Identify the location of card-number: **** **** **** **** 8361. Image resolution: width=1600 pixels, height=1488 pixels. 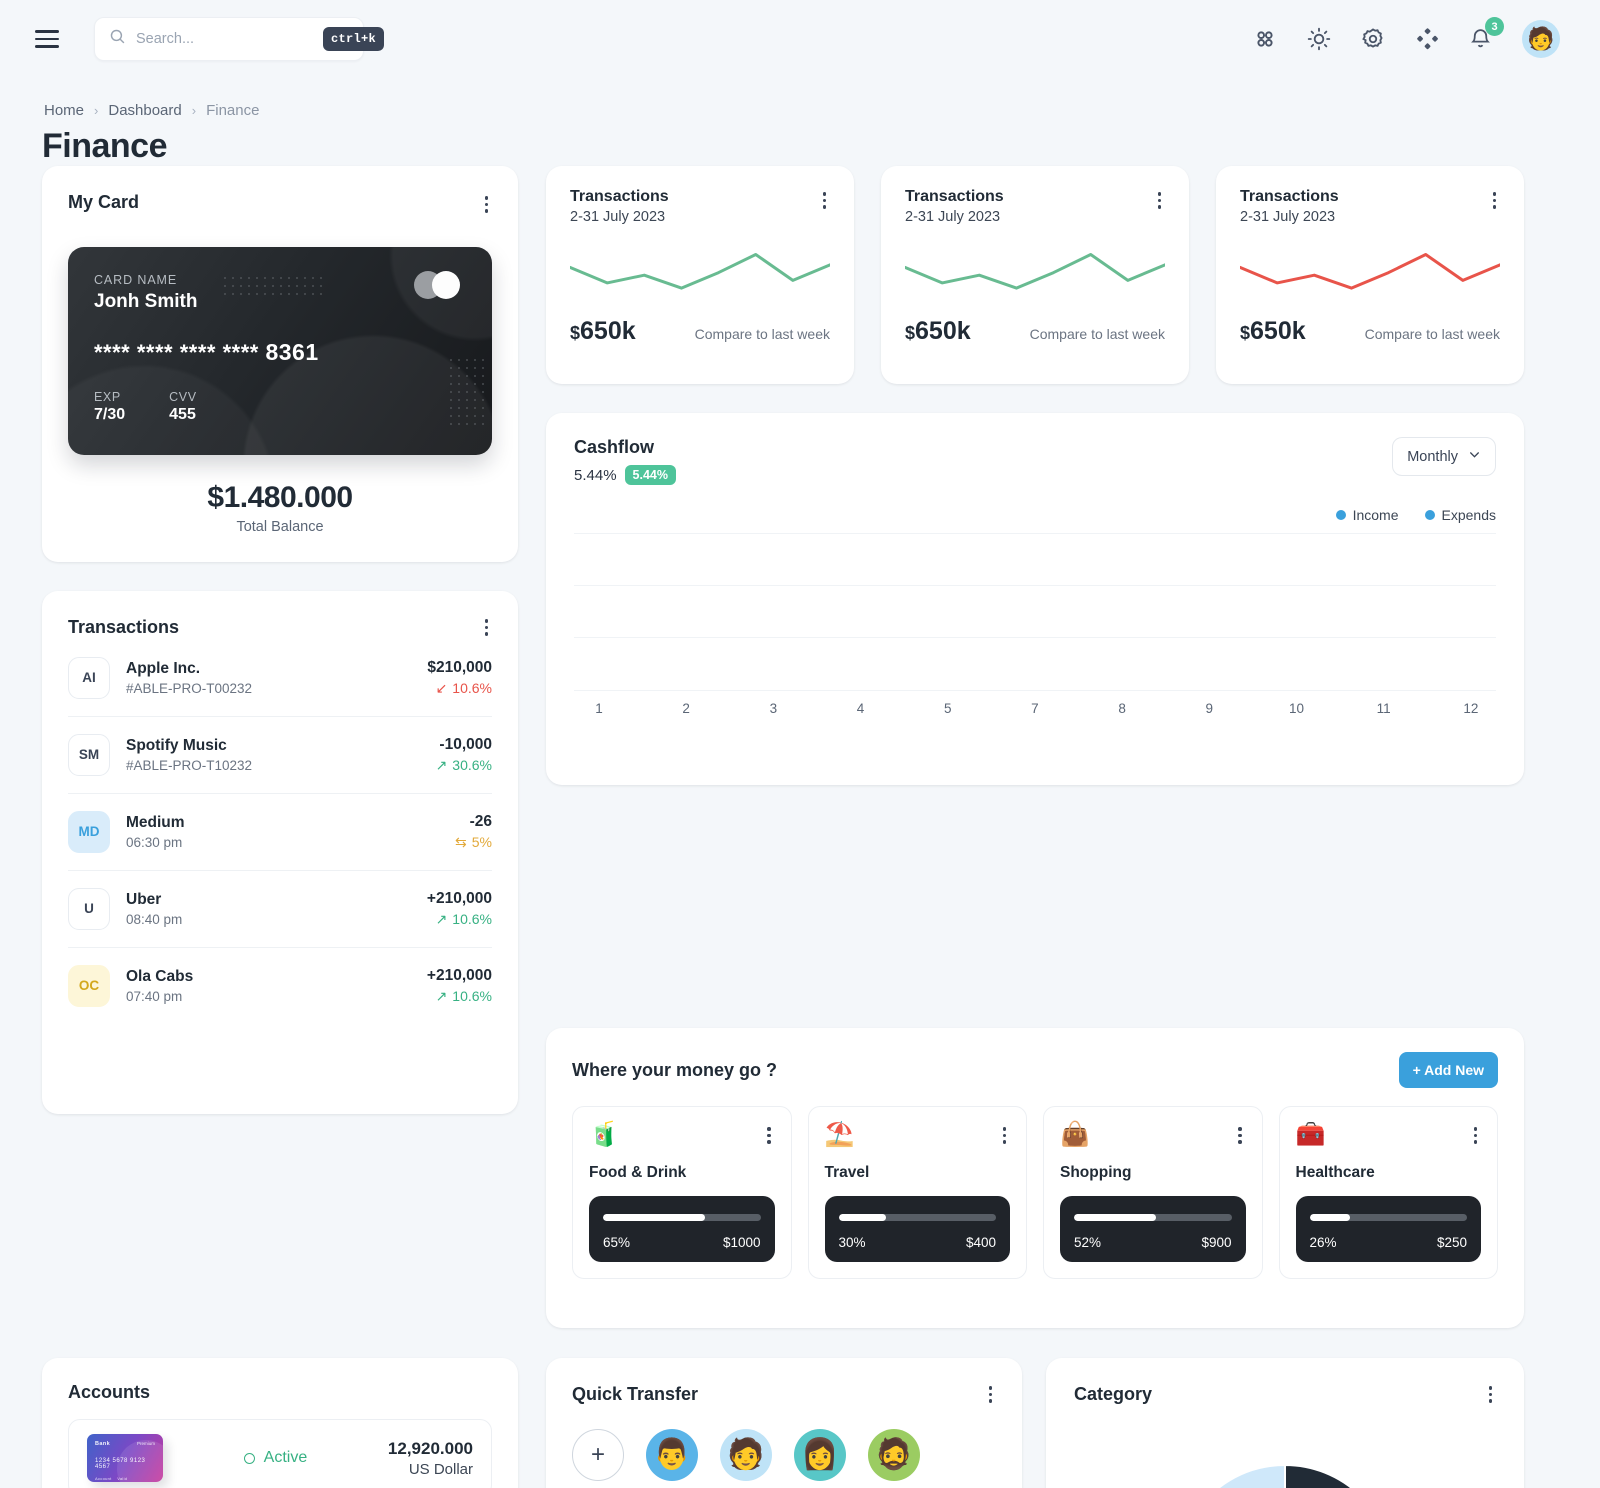
(280, 352).